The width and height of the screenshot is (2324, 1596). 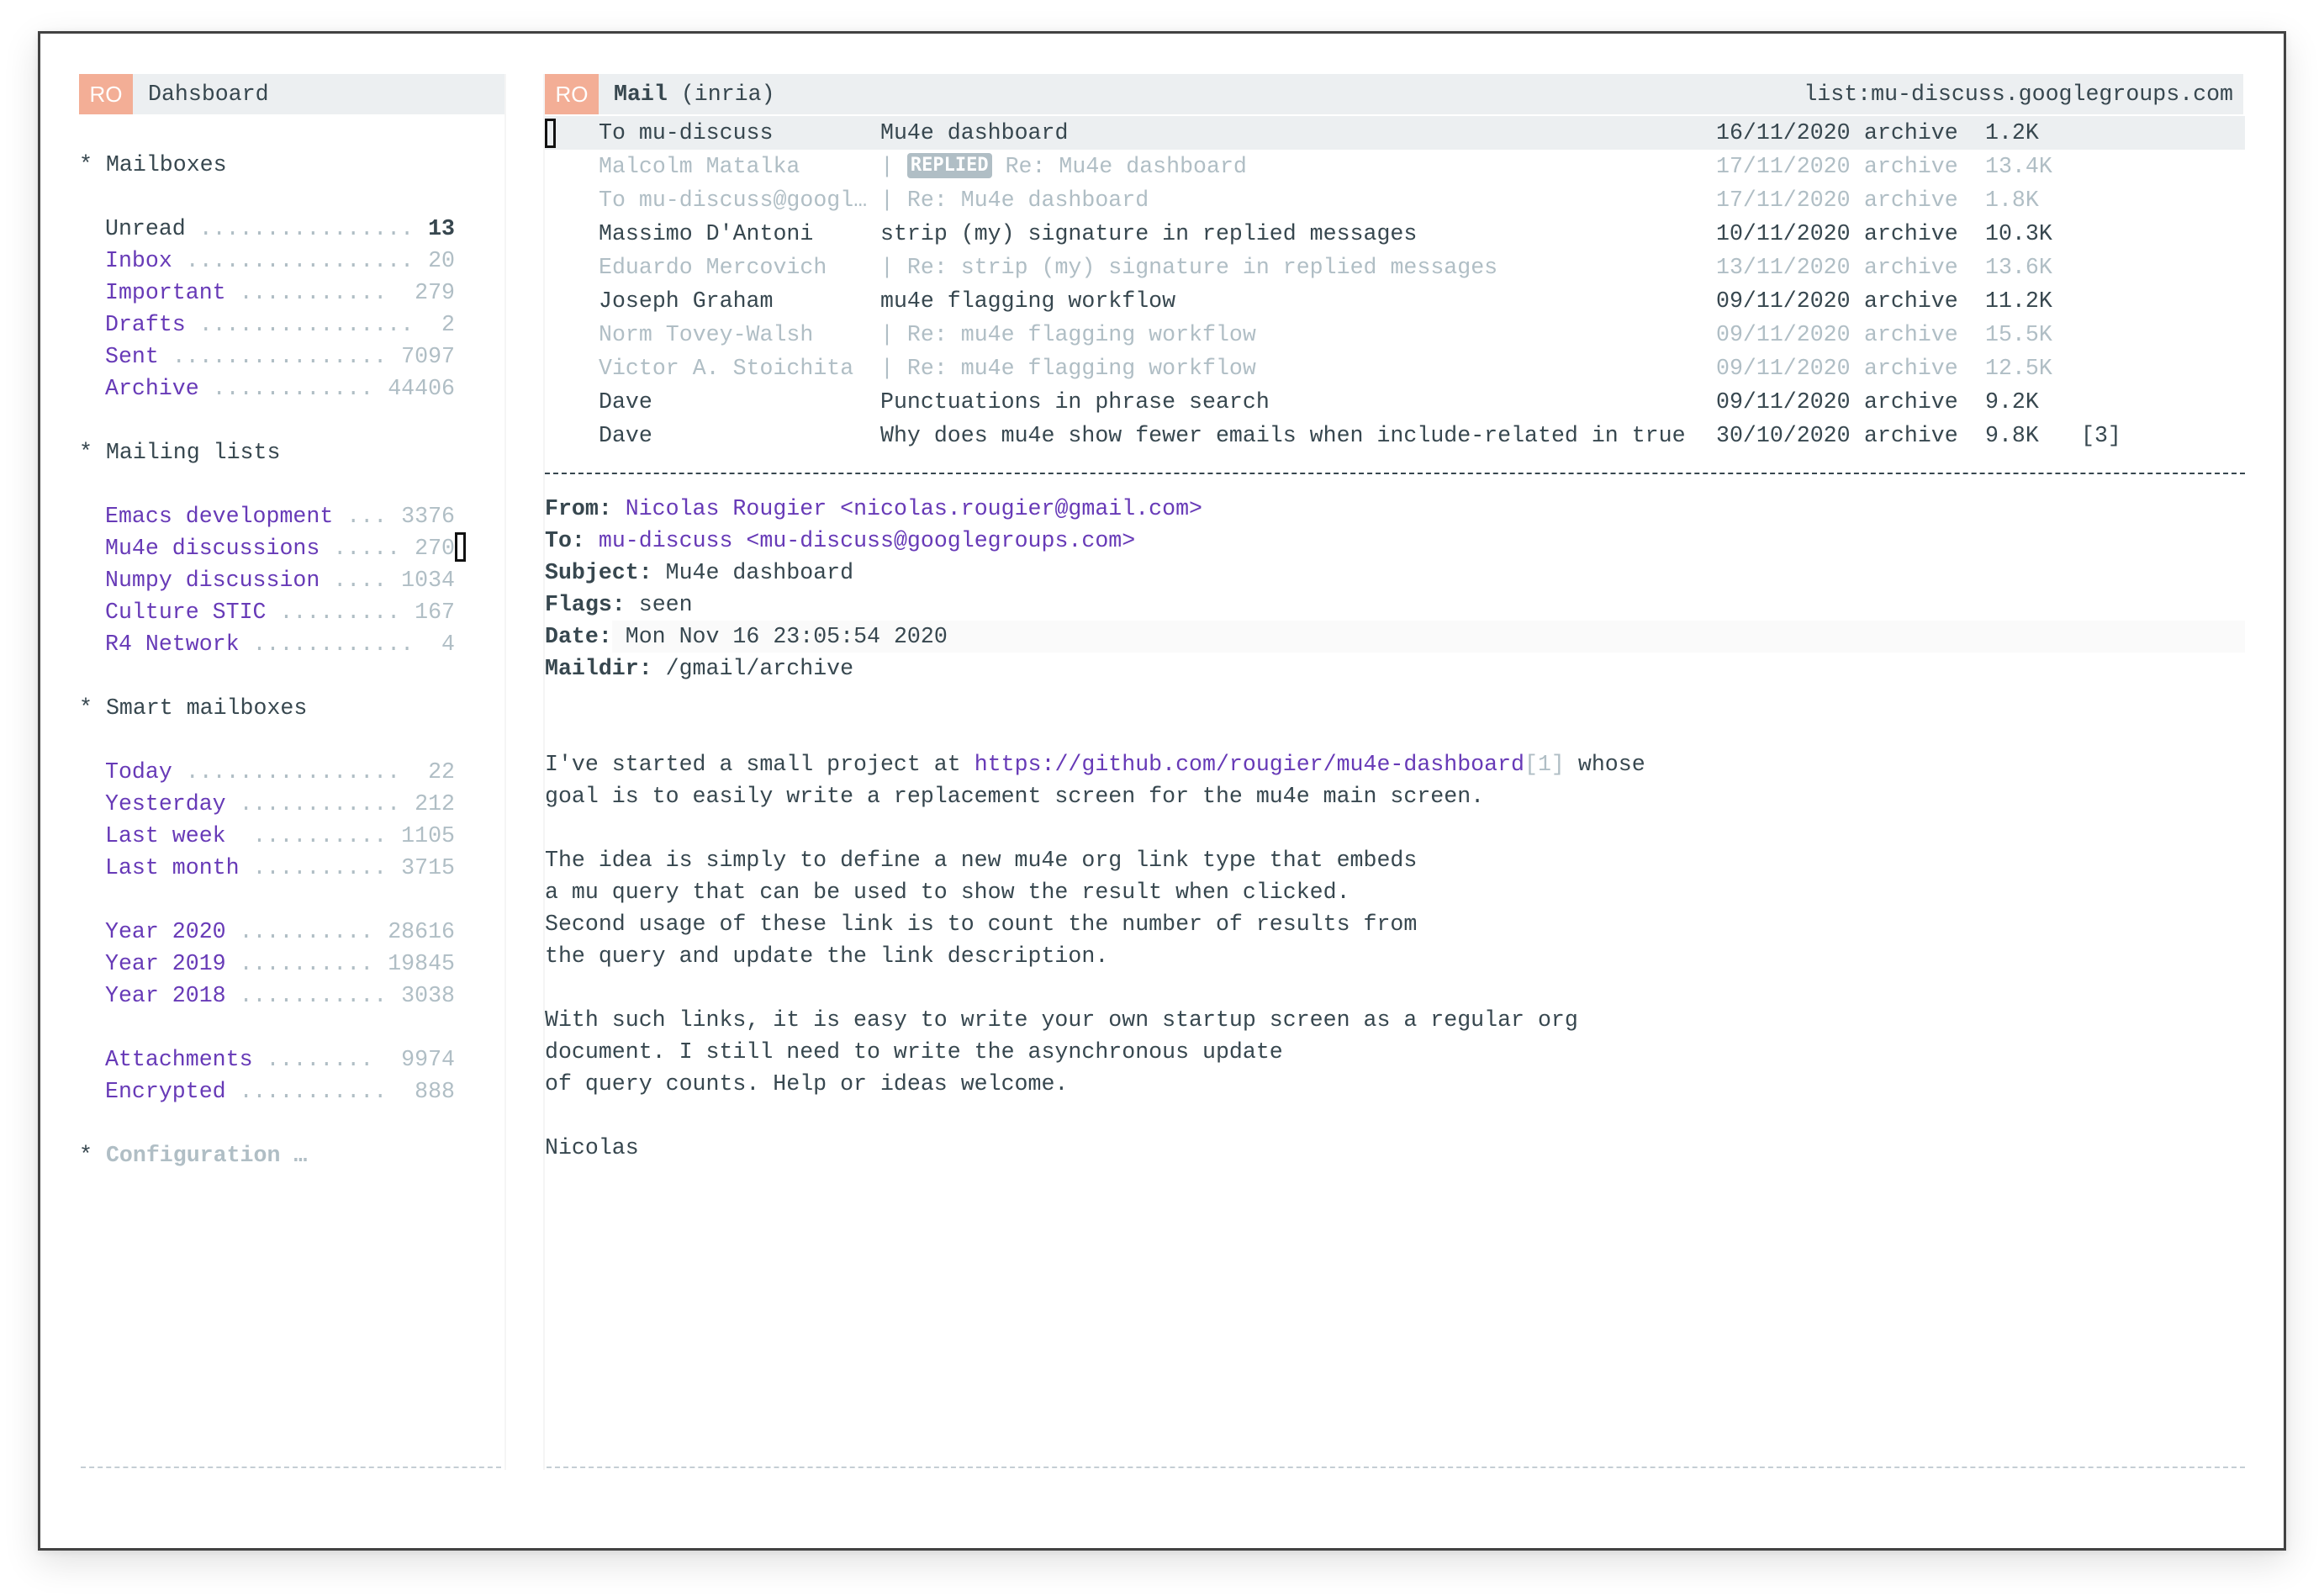 What do you see at coordinates (267, 325) in the screenshot?
I see `sidebar-item-drafts: Drafts ................ 2` at bounding box center [267, 325].